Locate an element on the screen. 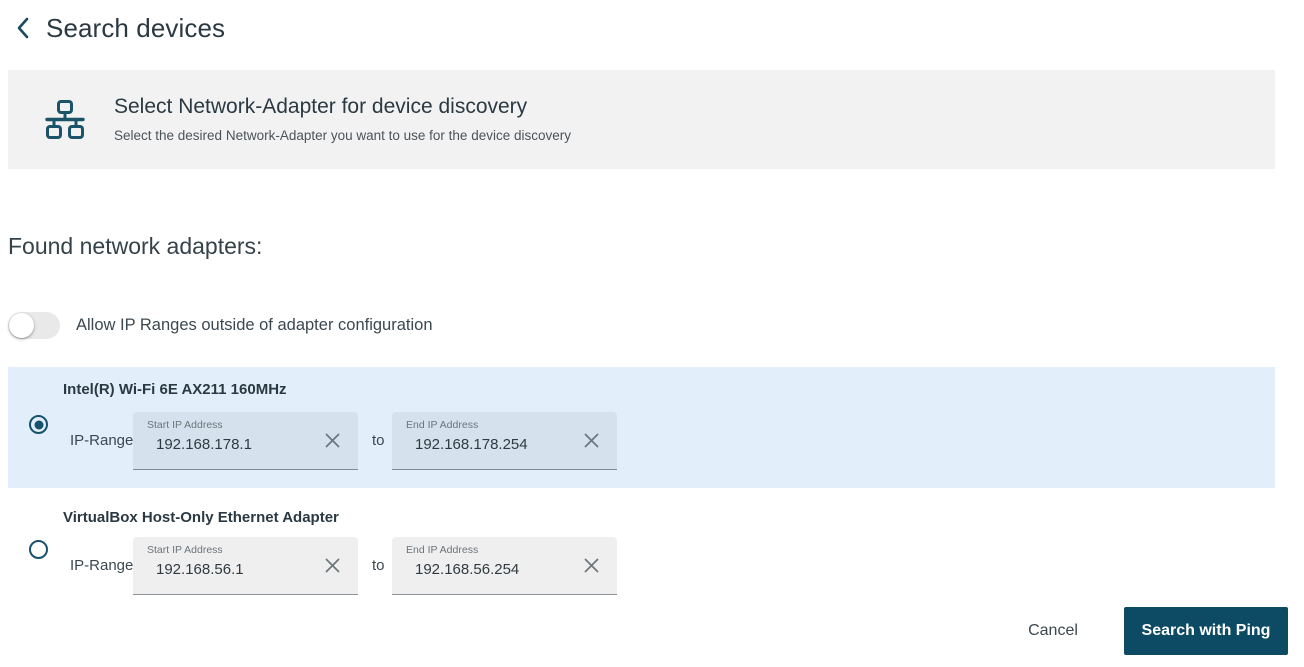 The width and height of the screenshot is (1304, 667). page-header: Search devices is located at coordinates (652, 28).